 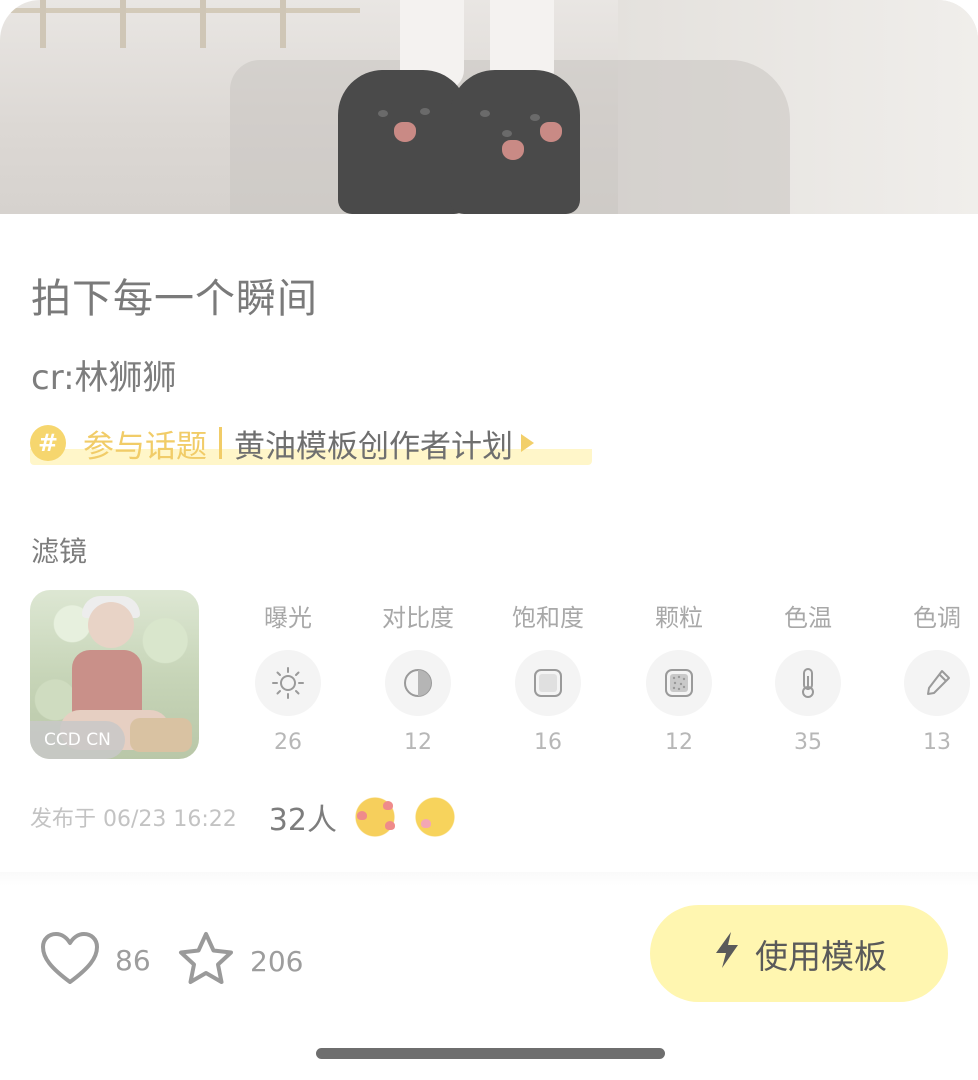 I want to click on heart-icon, so click(x=70, y=960).